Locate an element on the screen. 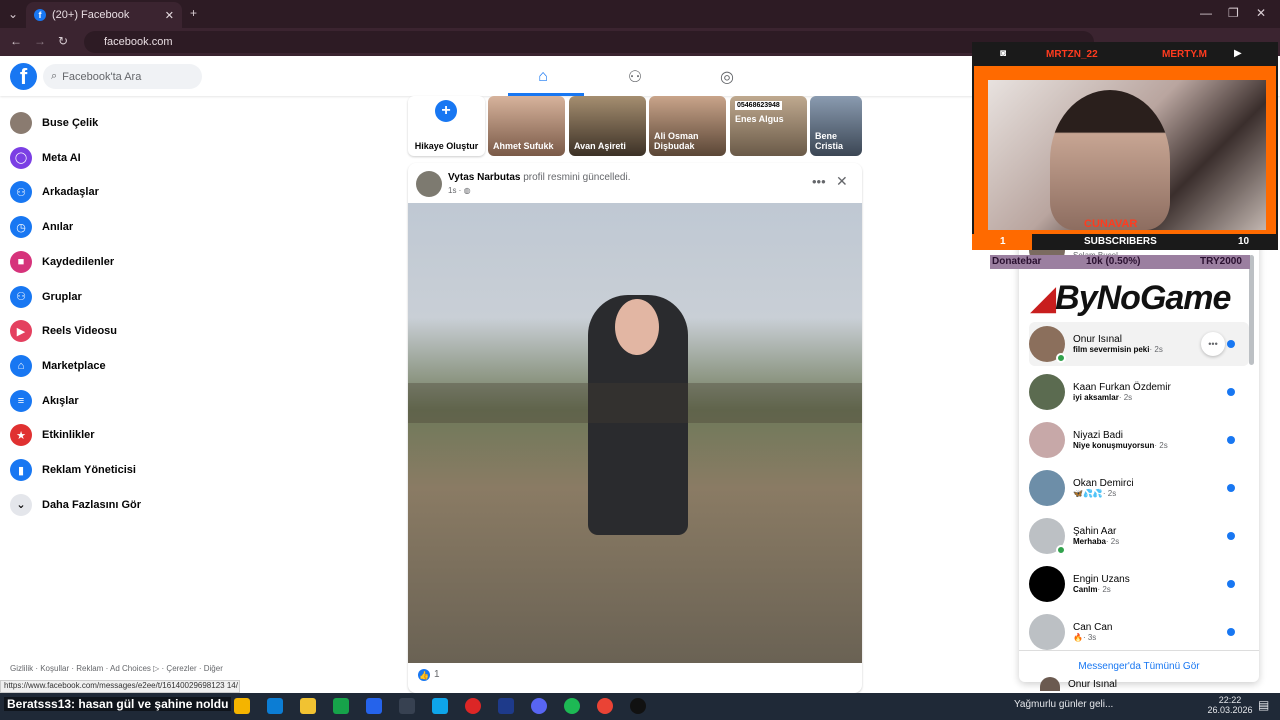 Image resolution: width=1280 pixels, height=720 pixels. sidebar-item: ■ Kaydedilenler is located at coordinates (62, 262).